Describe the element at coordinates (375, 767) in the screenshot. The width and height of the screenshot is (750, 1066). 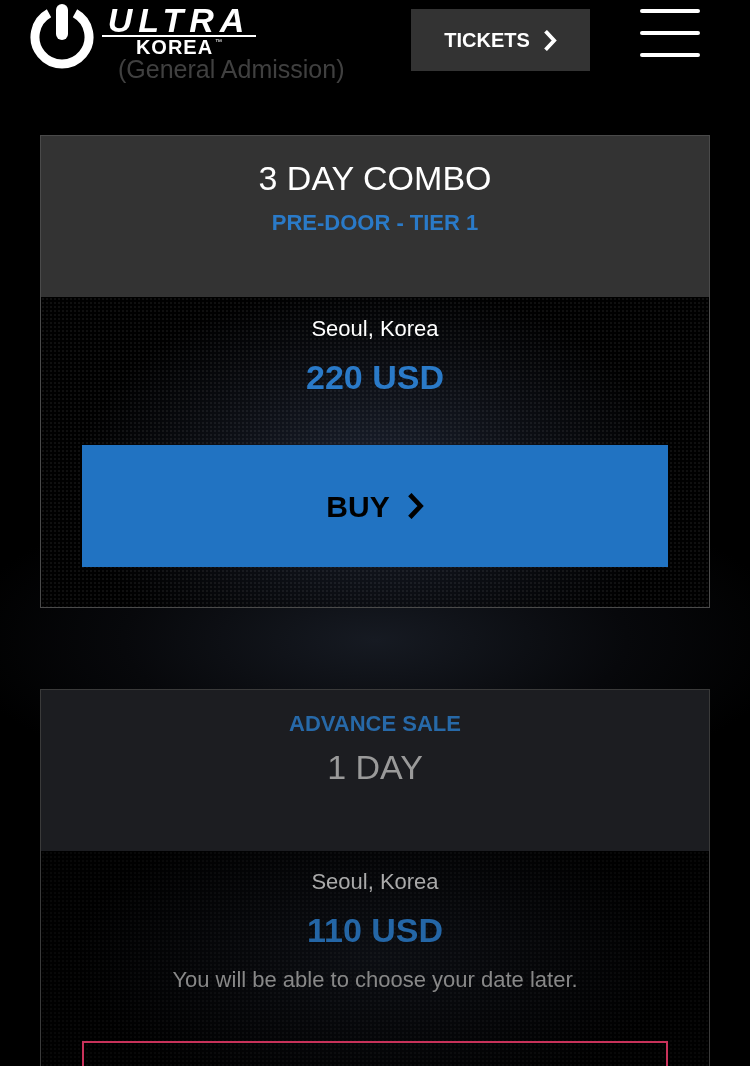
I see `ticket-title: 1 DAY` at that location.